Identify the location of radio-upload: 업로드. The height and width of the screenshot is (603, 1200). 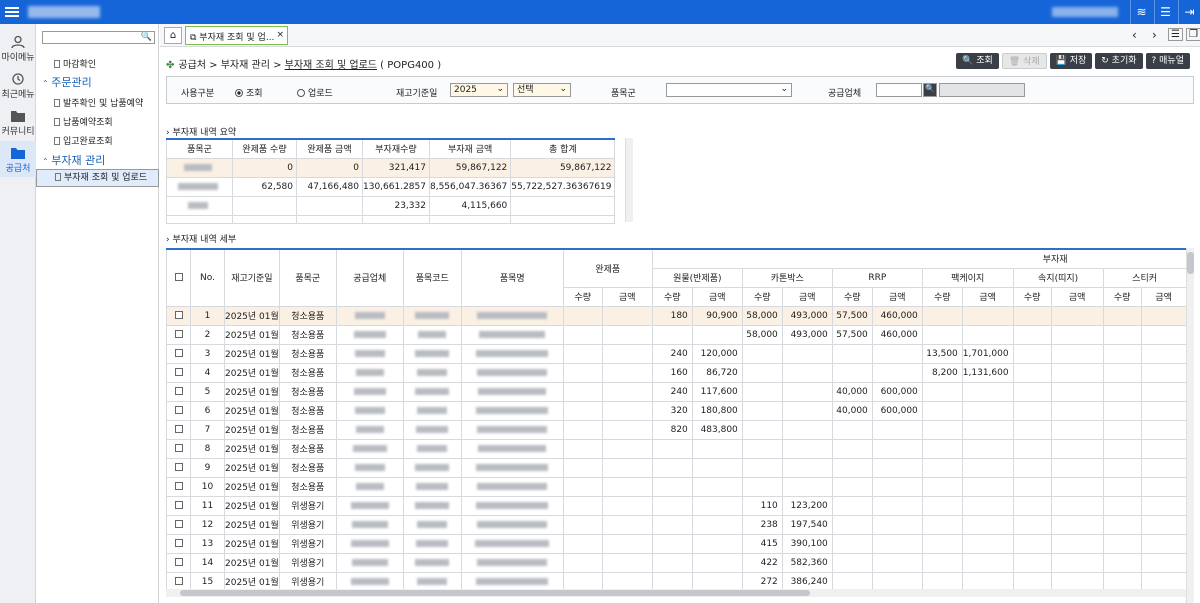
(315, 92).